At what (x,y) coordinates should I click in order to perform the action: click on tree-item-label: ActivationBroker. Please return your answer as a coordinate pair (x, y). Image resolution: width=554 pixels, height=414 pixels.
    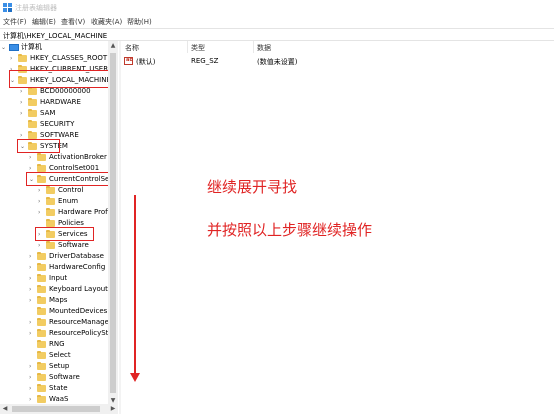
    Looking at the image, I should click on (78, 157).